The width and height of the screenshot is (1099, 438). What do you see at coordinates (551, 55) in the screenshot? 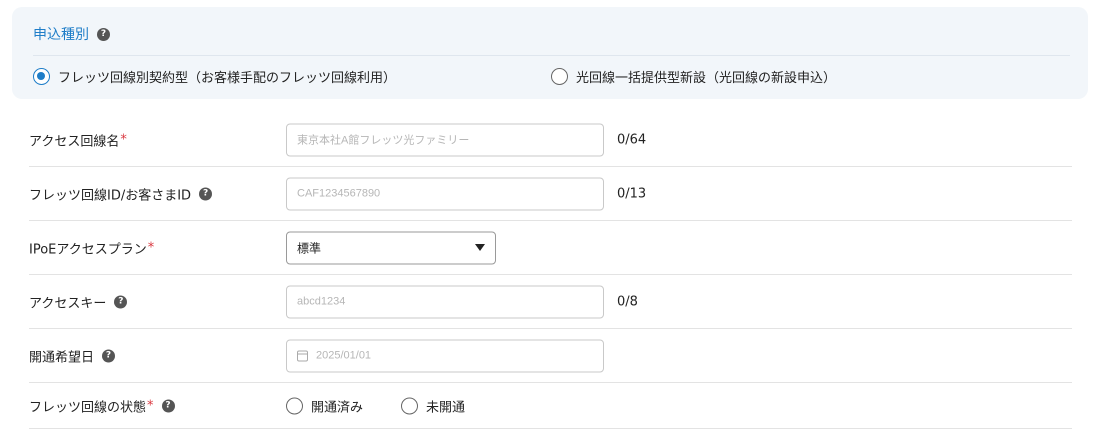
I see `divider` at bounding box center [551, 55].